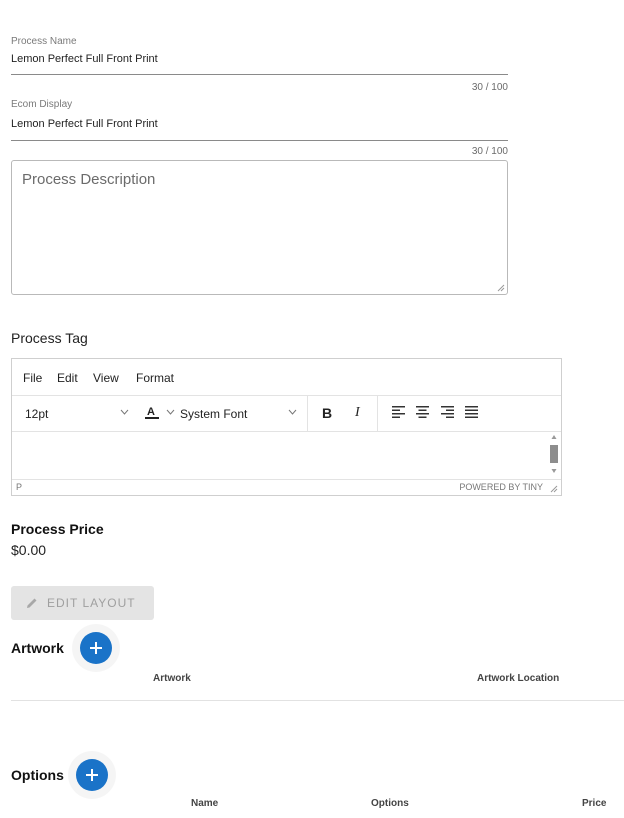  I want to click on editor-toolbar: 12pt A System Font B I, so click(286, 413).